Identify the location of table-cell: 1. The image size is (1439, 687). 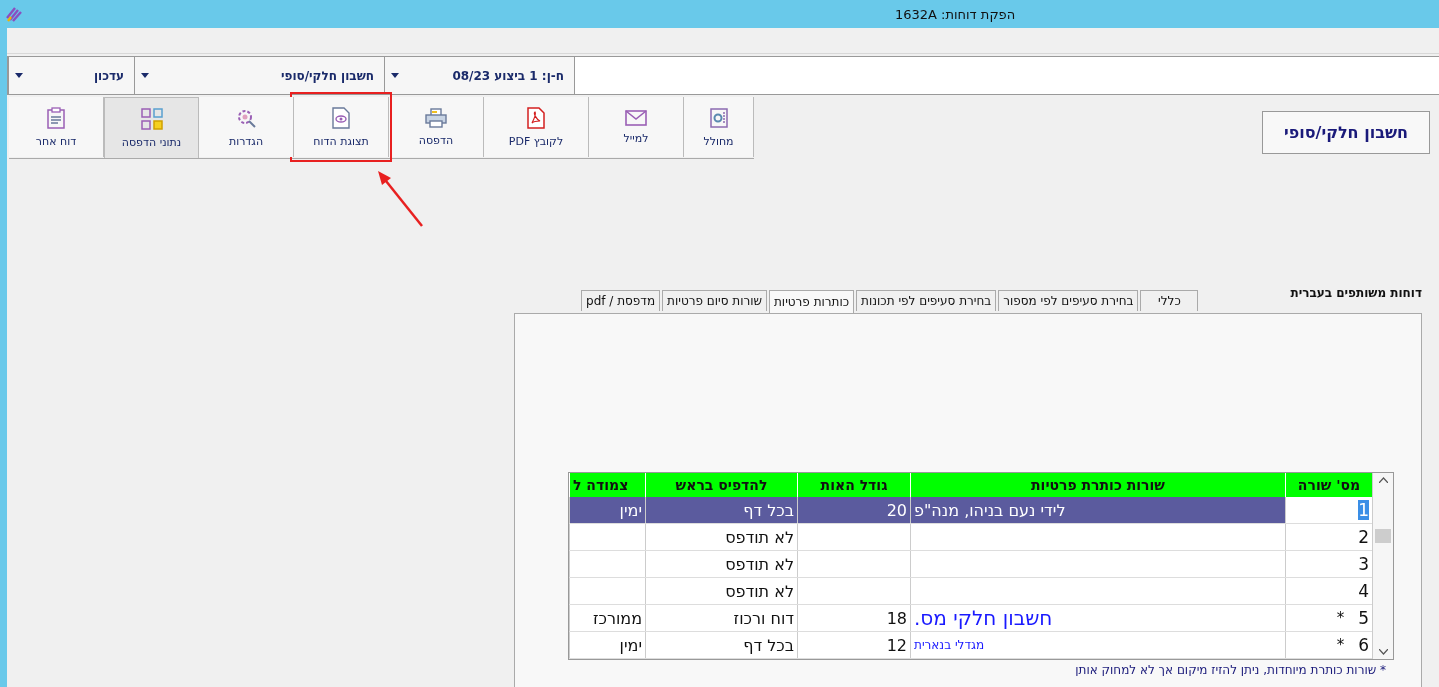
(1363, 510).